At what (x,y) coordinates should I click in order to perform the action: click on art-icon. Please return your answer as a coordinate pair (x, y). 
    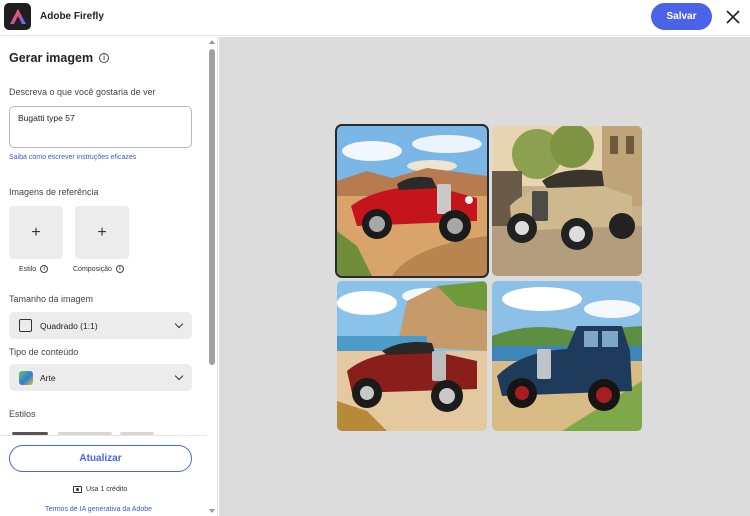
    Looking at the image, I should click on (26, 377).